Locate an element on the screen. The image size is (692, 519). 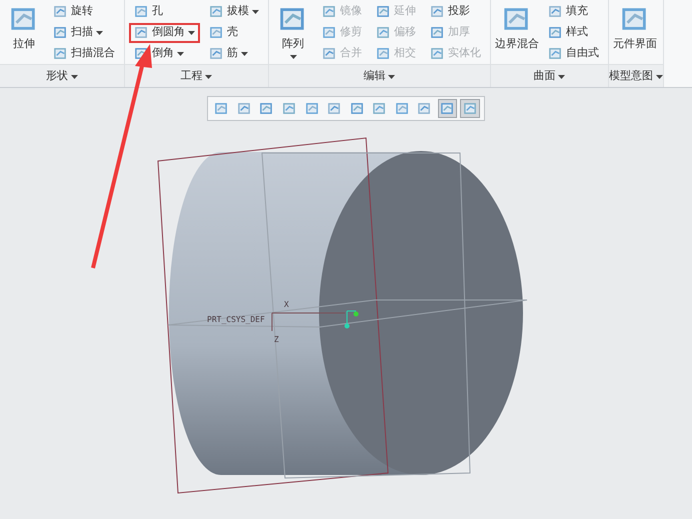
ribbon-button: 填充 is located at coordinates (573, 12).